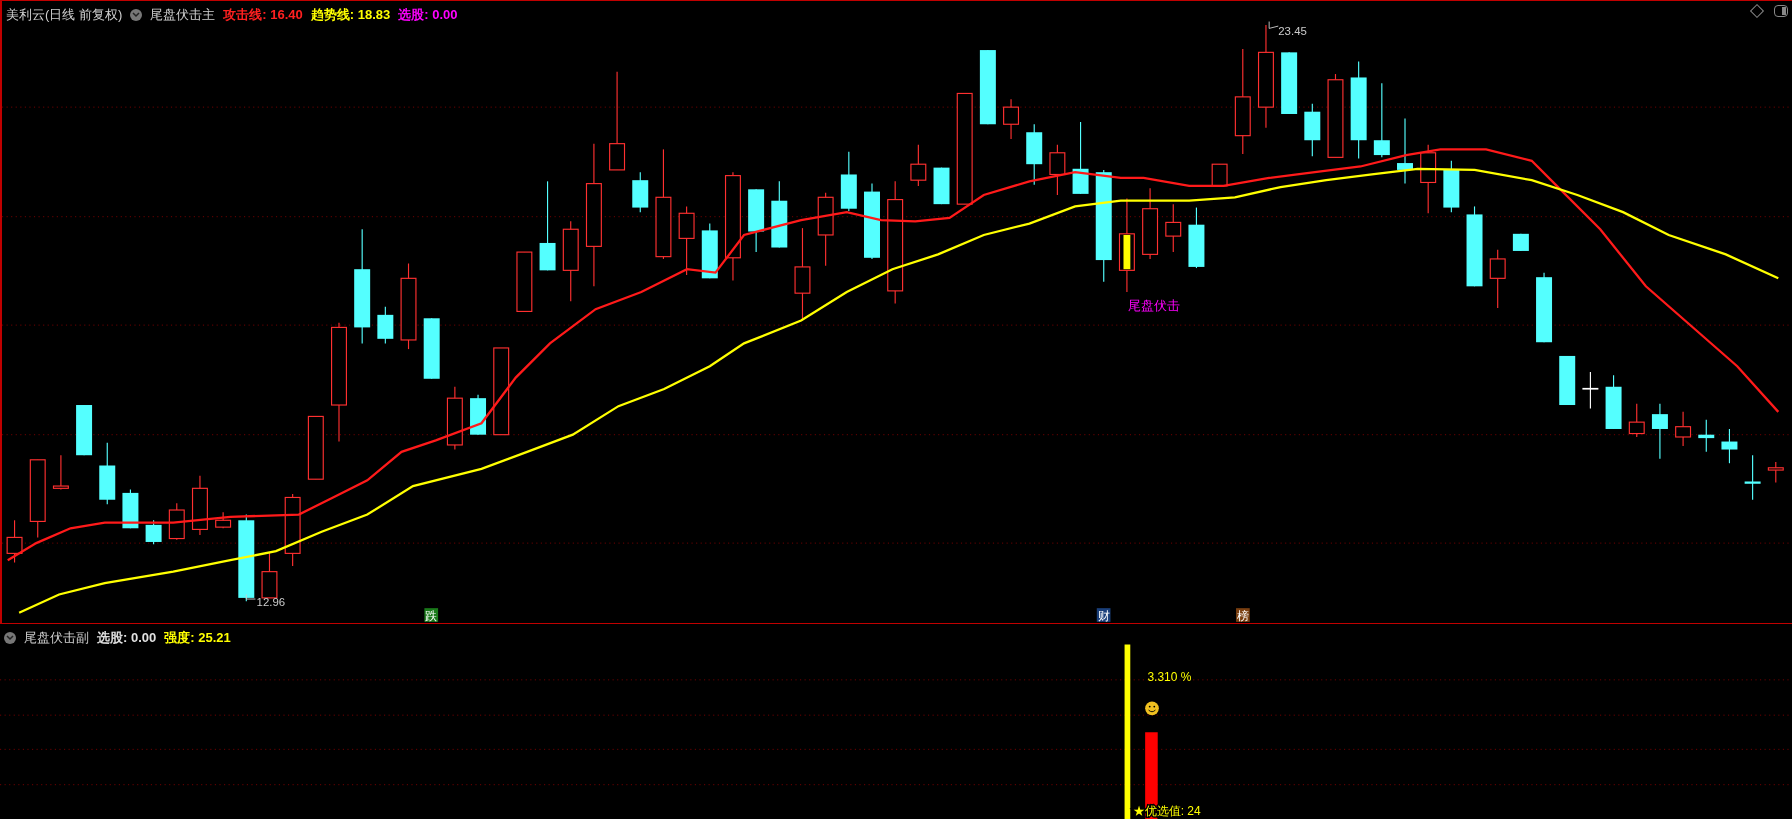 Image resolution: width=1792 pixels, height=819 pixels. Describe the element at coordinates (1287, 29) in the screenshot. I see `price-label: 23.45` at that location.